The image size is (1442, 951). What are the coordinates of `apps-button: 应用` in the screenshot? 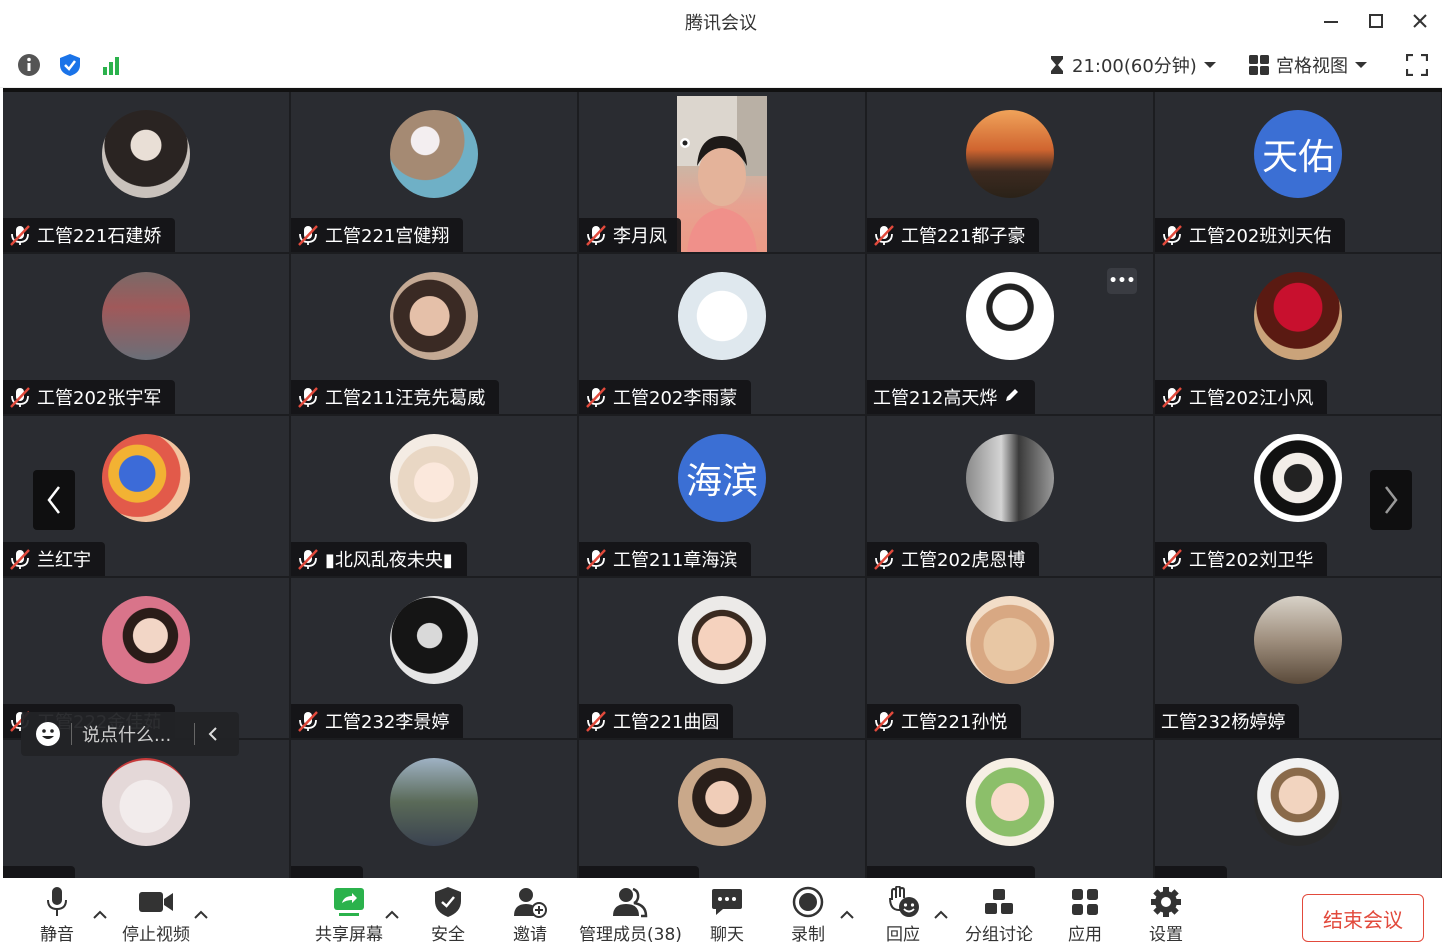 It's located at (1085, 914).